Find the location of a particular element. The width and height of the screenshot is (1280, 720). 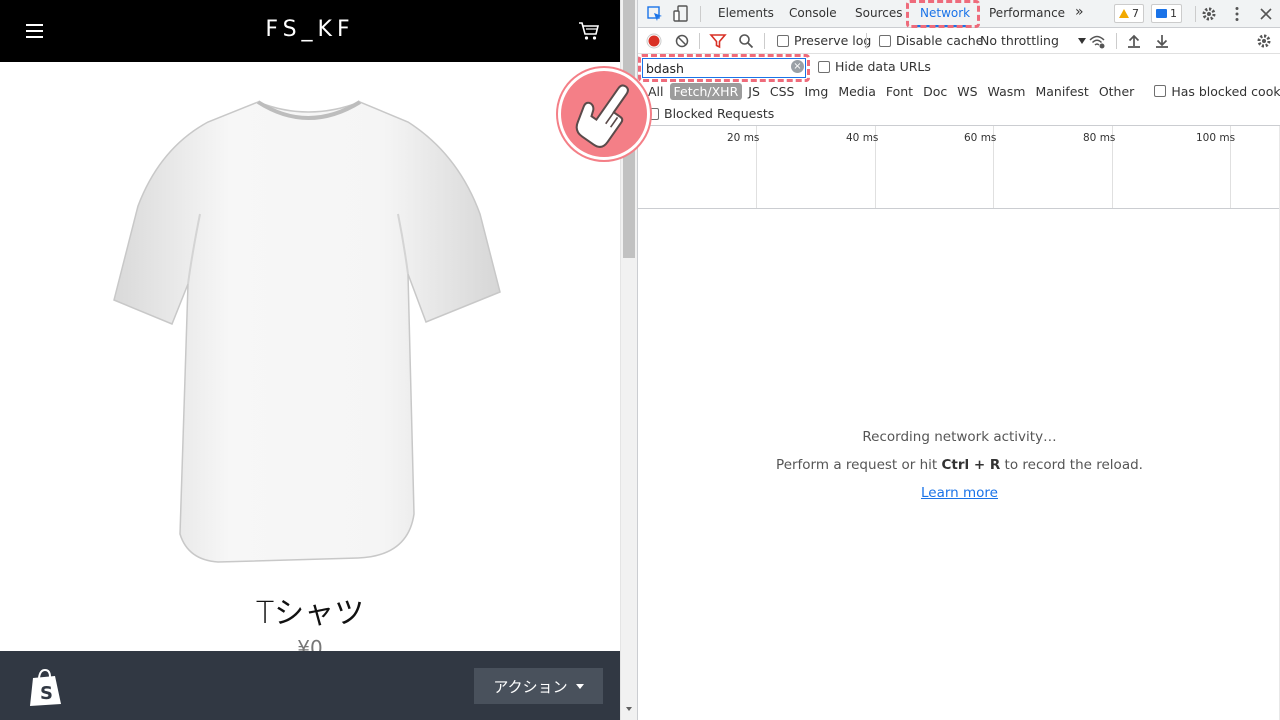

settings-gear-icon is located at coordinates (1209, 14).